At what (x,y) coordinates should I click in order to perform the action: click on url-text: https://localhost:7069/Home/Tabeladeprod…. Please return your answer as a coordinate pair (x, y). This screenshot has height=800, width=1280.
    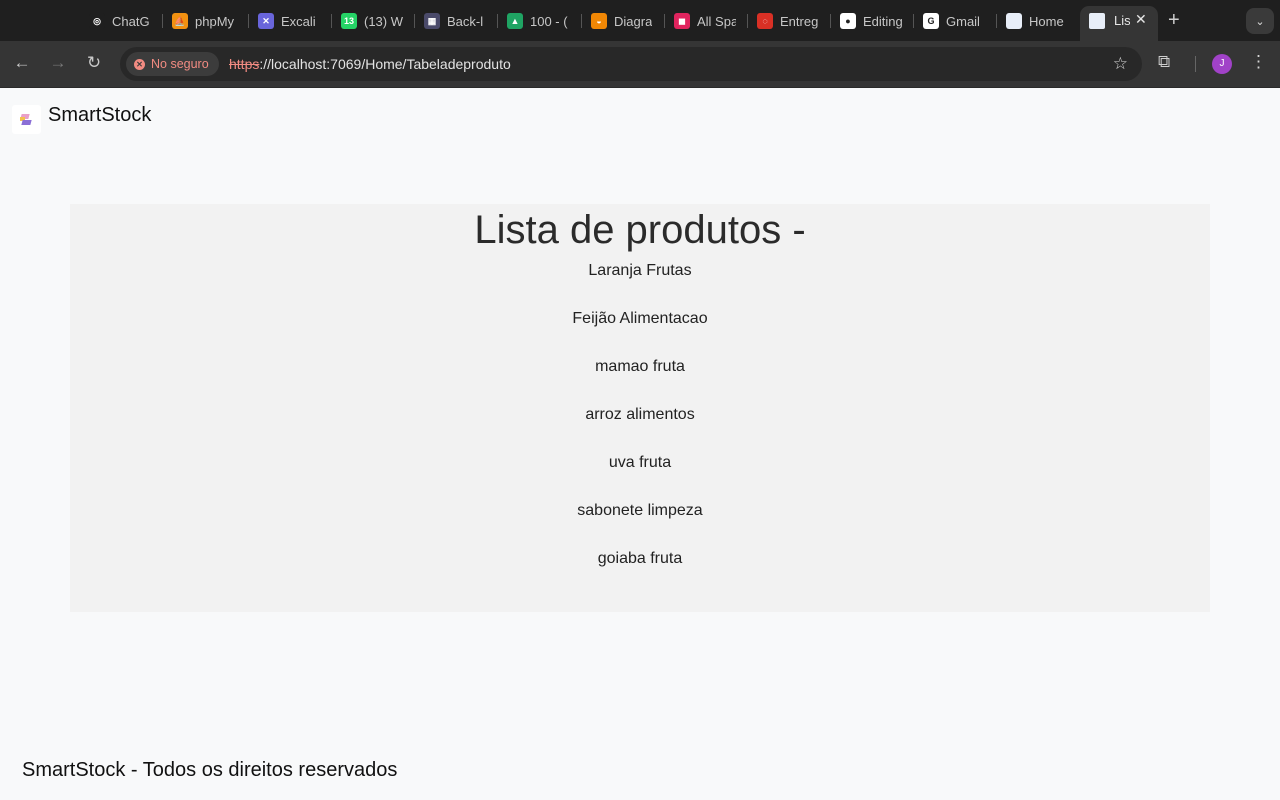
    Looking at the image, I should click on (370, 64).